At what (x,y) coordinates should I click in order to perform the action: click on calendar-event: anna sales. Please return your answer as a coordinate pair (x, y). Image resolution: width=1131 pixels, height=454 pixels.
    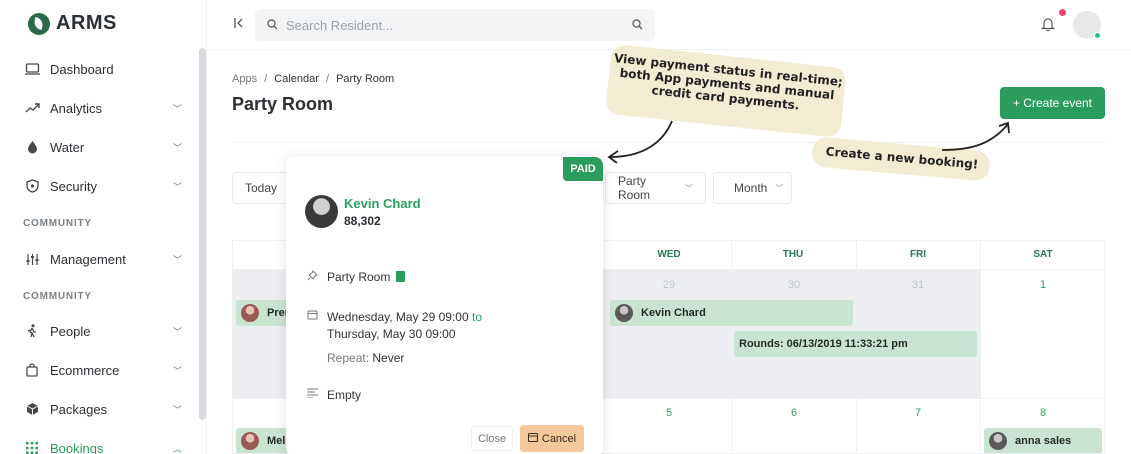
    Looking at the image, I should click on (1043, 440).